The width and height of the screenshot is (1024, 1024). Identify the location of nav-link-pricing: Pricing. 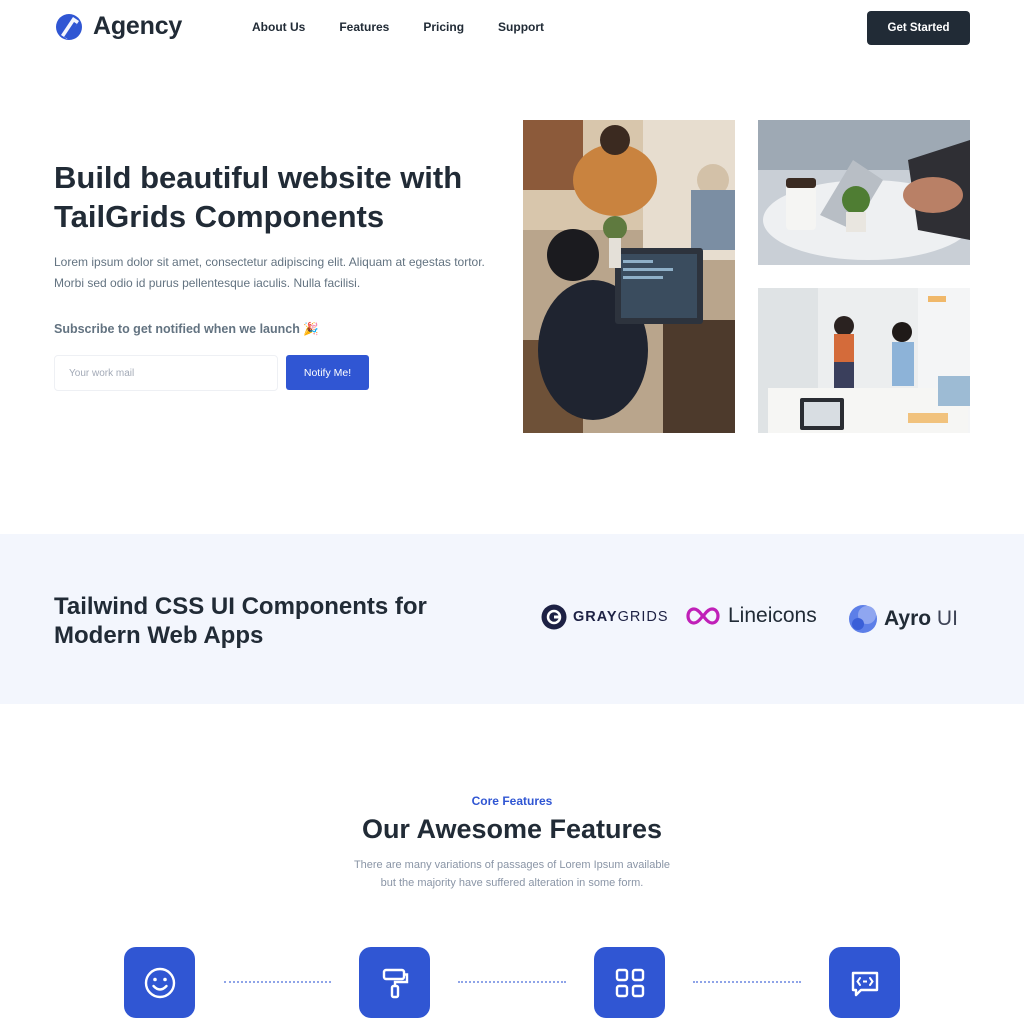
(443, 27).